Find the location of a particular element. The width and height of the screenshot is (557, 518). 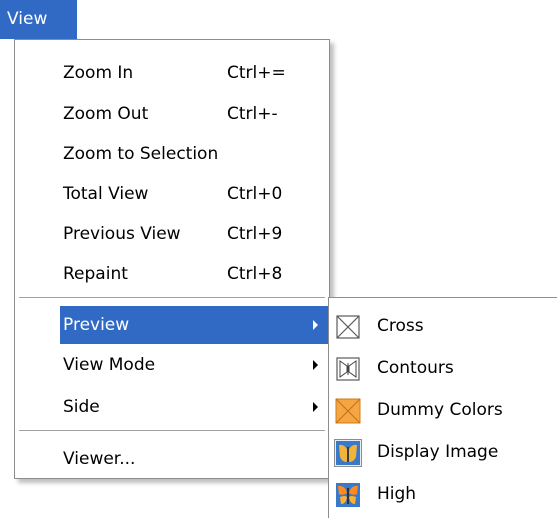

submenu-item-label: Contours is located at coordinates (415, 368).